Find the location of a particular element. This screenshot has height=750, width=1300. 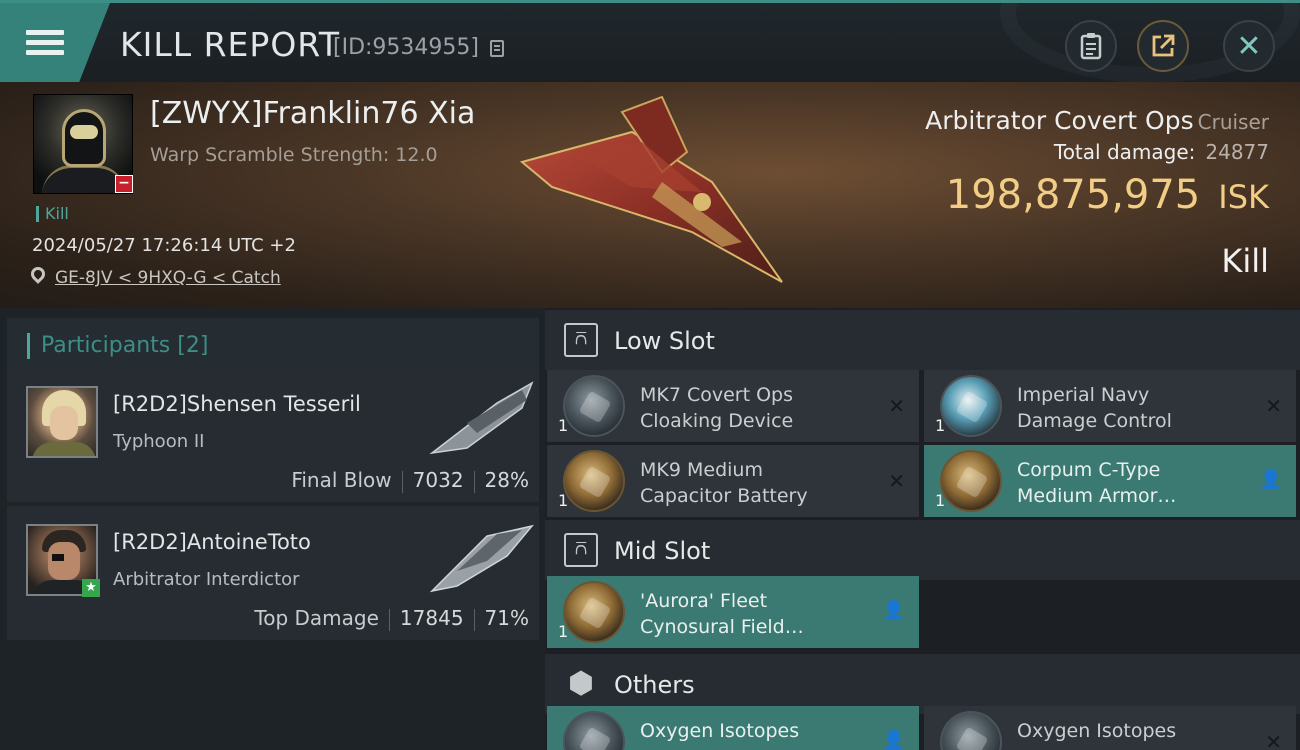

participant-ship: Typhoon II is located at coordinates (159, 441).